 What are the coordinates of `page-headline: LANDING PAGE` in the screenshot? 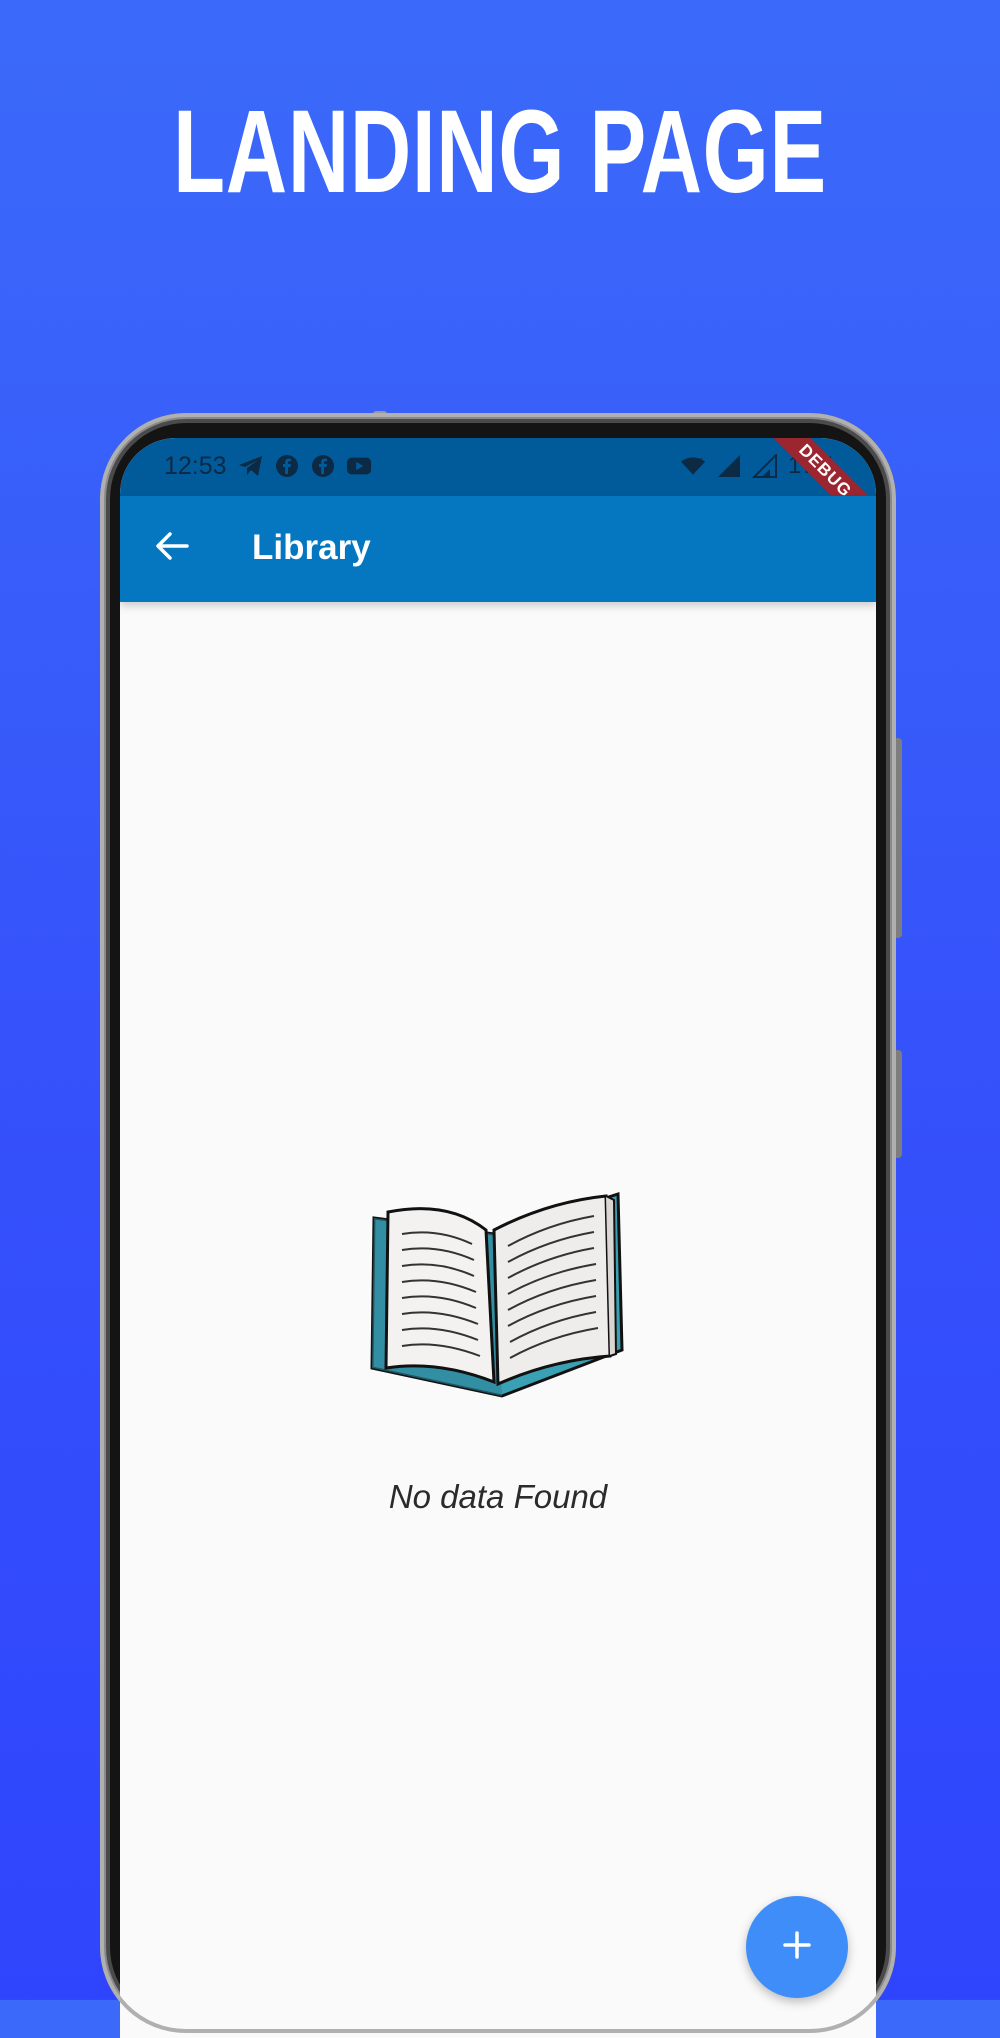 It's located at (500, 152).